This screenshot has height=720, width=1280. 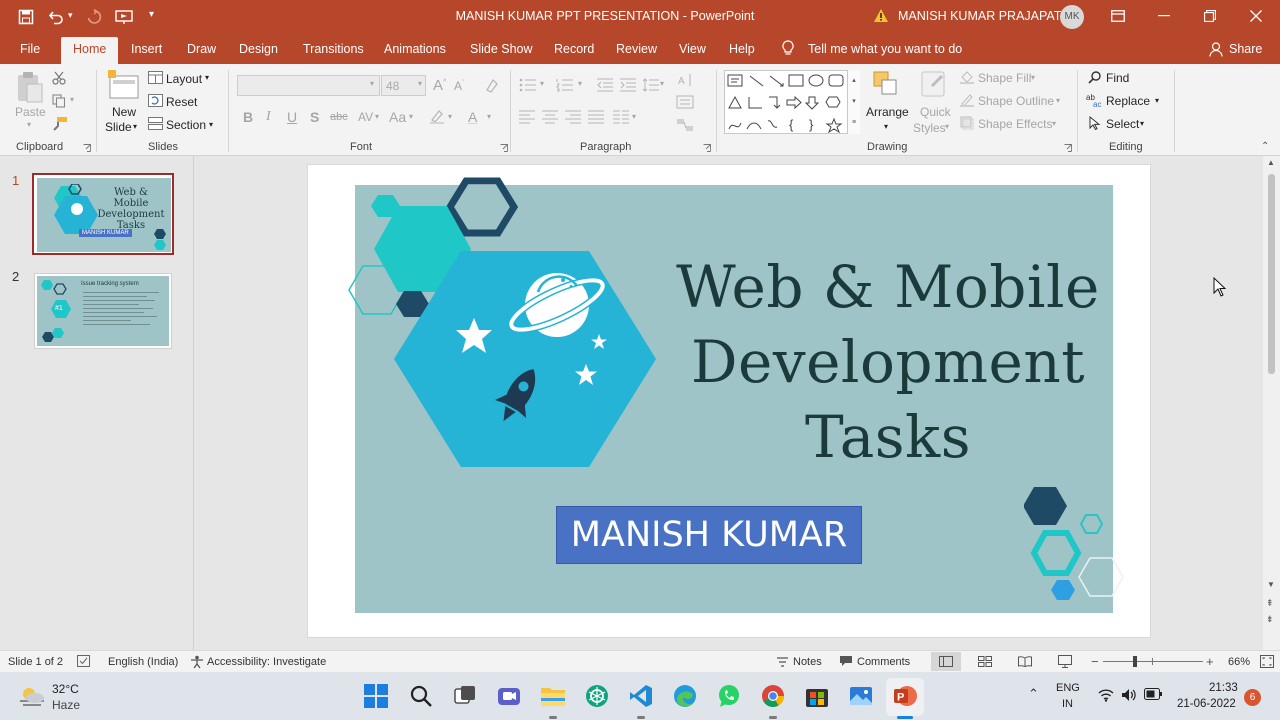 I want to click on paste-label: Paste, so click(x=30, y=112).